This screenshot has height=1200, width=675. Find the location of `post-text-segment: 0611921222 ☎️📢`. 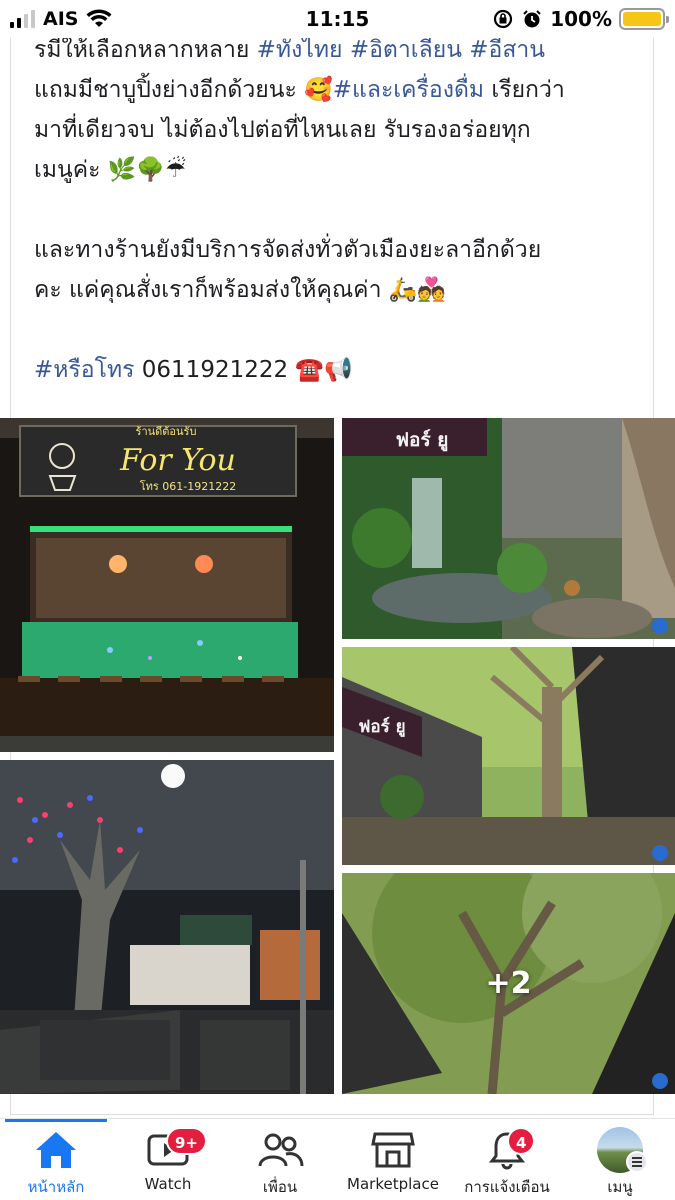

post-text-segment: 0611921222 ☎️📢 is located at coordinates (243, 370).